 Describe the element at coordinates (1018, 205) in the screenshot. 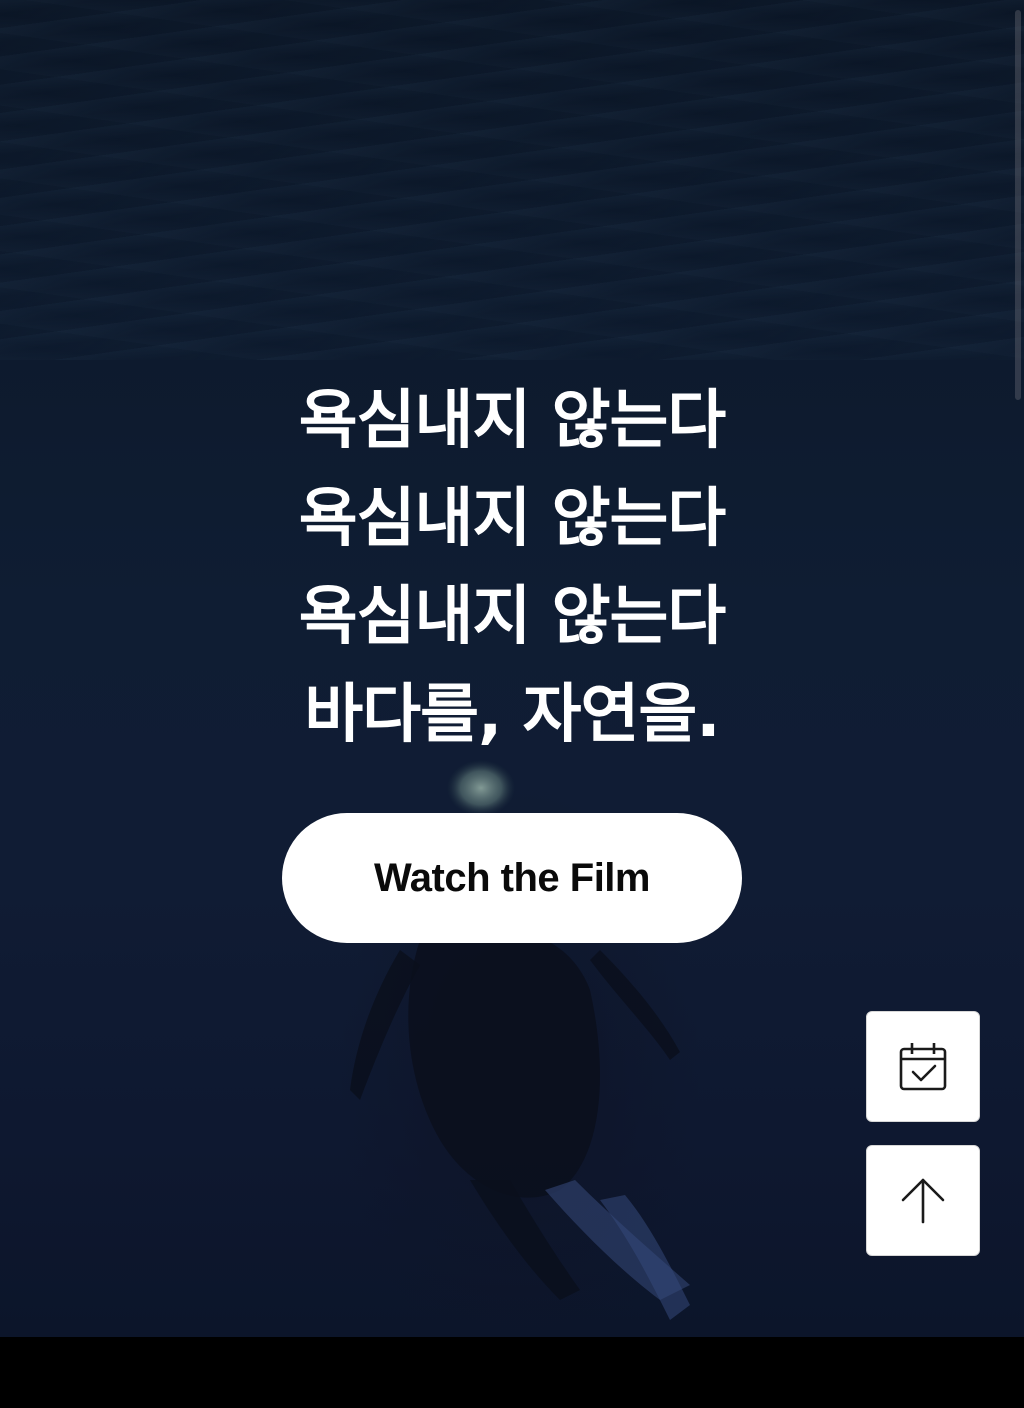

I see `scrollbar-thumb` at that location.